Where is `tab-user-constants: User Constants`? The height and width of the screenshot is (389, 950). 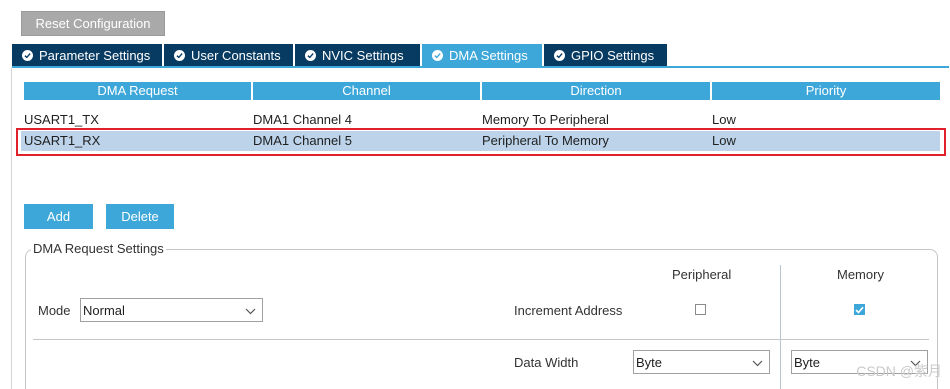
tab-user-constants: User Constants is located at coordinates (228, 55).